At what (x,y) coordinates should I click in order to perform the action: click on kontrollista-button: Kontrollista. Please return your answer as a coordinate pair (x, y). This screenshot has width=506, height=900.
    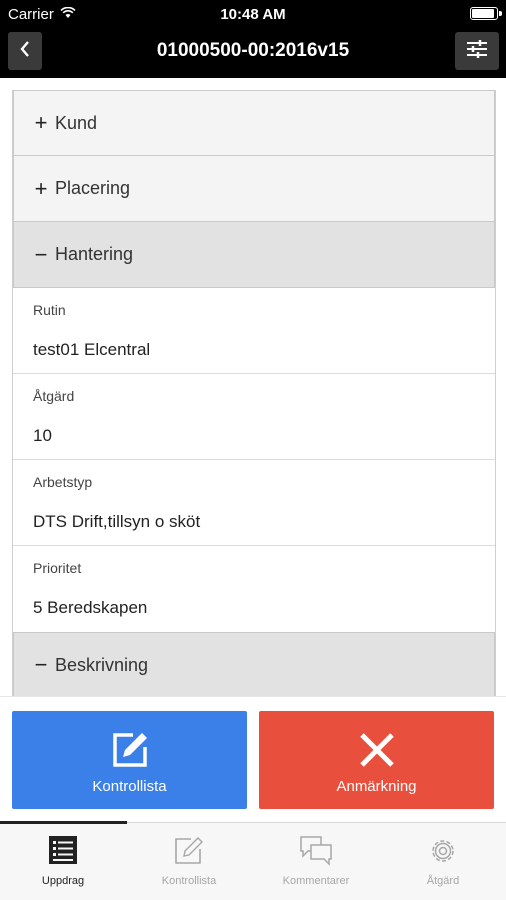
    Looking at the image, I should click on (129, 760).